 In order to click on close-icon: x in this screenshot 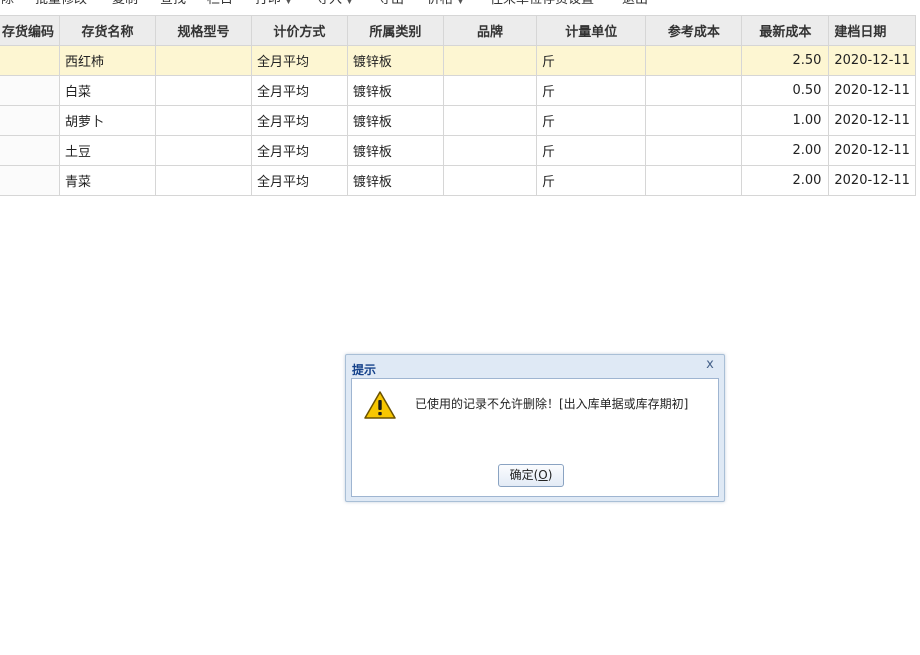, I will do `click(710, 365)`.